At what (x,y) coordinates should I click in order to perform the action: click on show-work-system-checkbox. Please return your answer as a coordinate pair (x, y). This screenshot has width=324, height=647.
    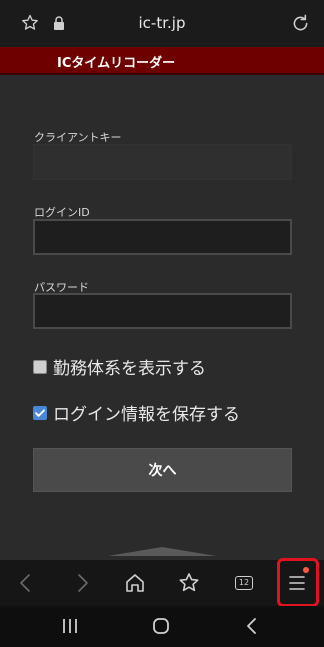
    Looking at the image, I should click on (40, 366).